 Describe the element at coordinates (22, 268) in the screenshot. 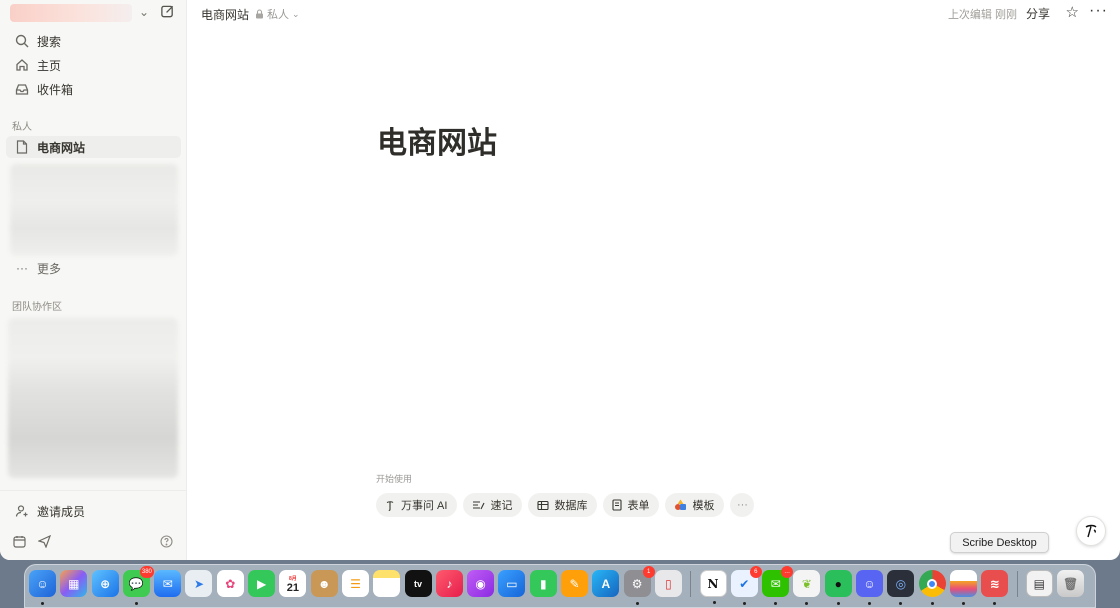

I see `more-horizontal-icon: ···` at that location.